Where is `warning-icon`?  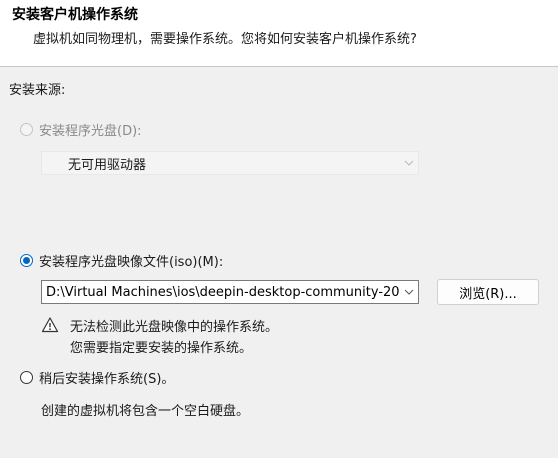 warning-icon is located at coordinates (50, 325).